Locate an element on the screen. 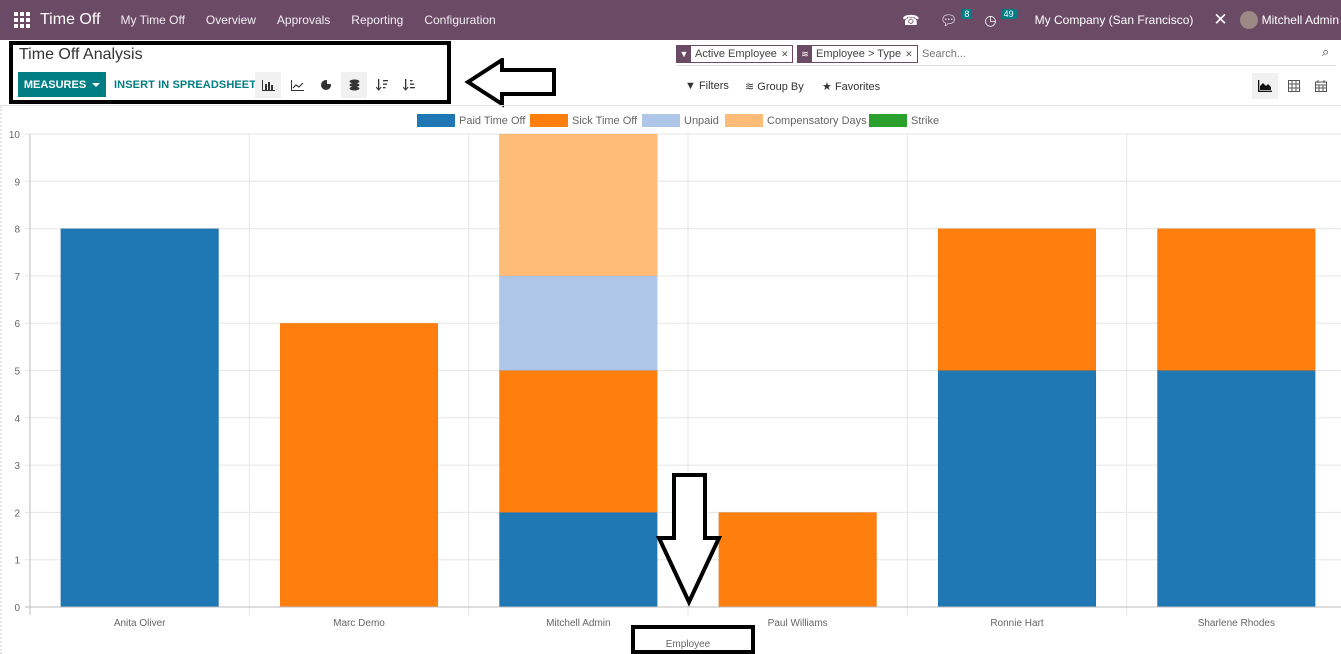  filters-label: Filters is located at coordinates (713, 86).